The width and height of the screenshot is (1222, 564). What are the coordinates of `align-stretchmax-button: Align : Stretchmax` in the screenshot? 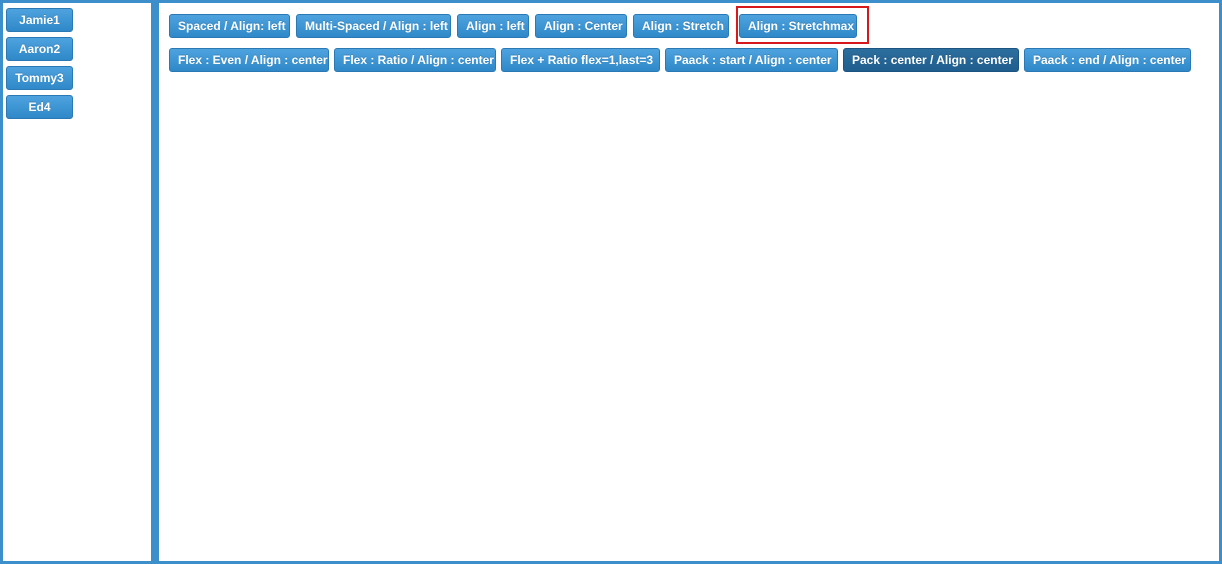 It's located at (798, 26).